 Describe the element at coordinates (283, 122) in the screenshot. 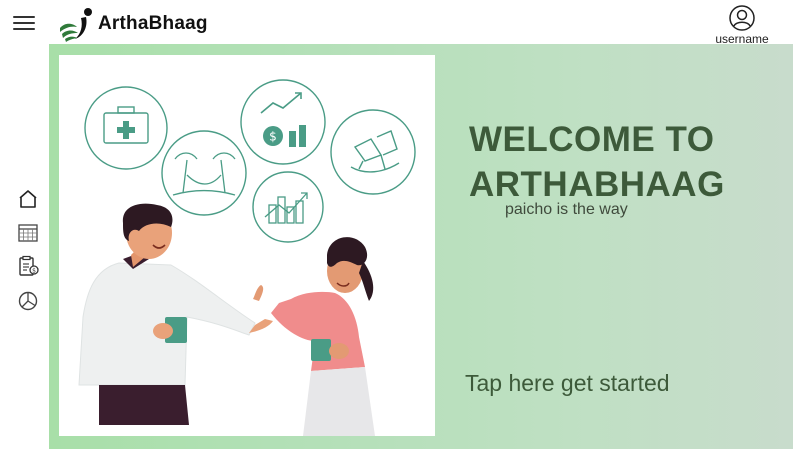

I see `savings-growth-icon` at that location.